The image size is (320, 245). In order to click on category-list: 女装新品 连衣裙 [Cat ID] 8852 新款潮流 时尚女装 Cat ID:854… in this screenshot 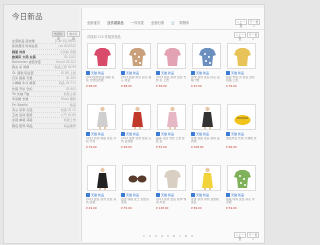, I will do `click(44, 84)`.